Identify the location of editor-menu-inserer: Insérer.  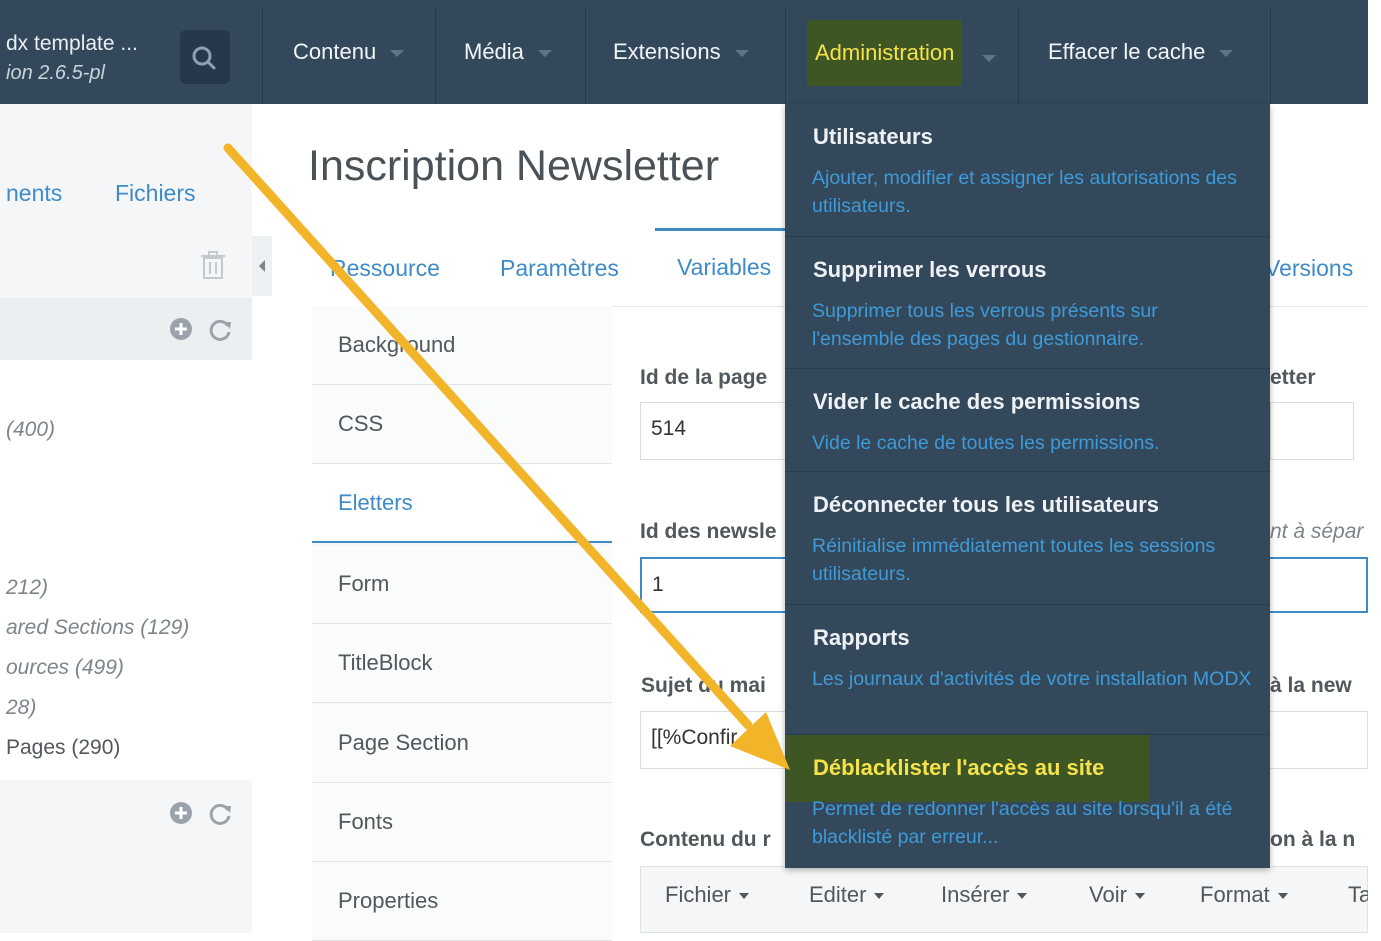
(984, 895).